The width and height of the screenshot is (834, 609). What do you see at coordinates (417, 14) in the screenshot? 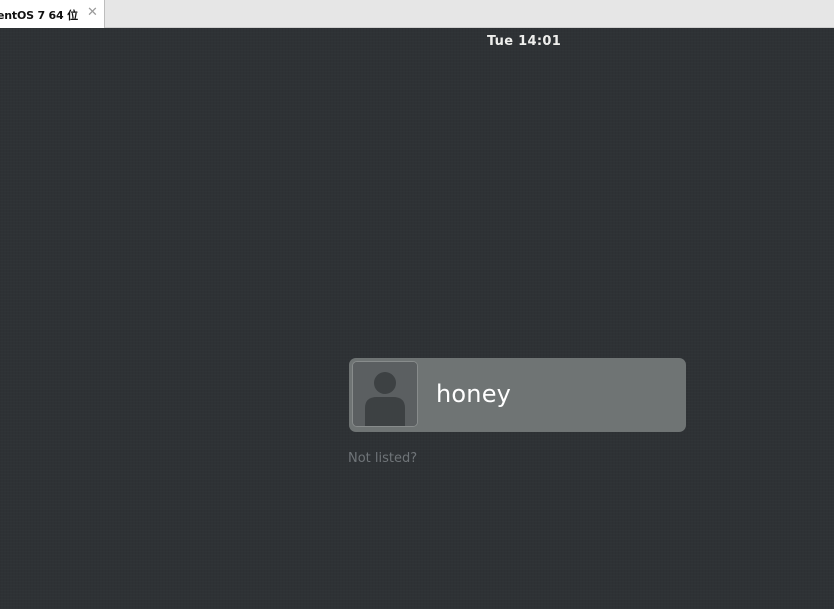
I see `vm-tab-bar: entOS 7 64 位 ✕` at bounding box center [417, 14].